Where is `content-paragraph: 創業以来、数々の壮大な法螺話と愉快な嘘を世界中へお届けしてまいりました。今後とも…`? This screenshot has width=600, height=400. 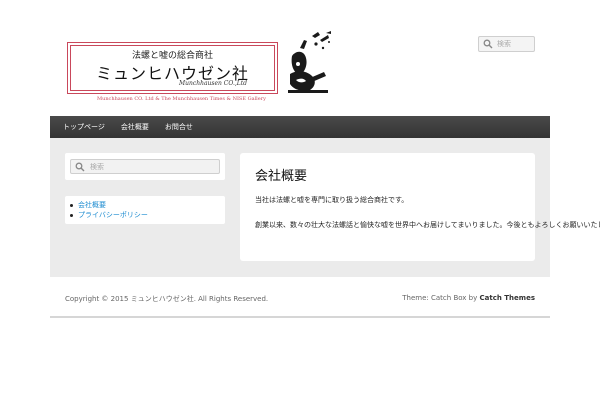
content-paragraph: 創業以来、数々の壮大な法螺話と愉快な嘘を世界中へお届けしてまいりました。今後とも… is located at coordinates (427, 225).